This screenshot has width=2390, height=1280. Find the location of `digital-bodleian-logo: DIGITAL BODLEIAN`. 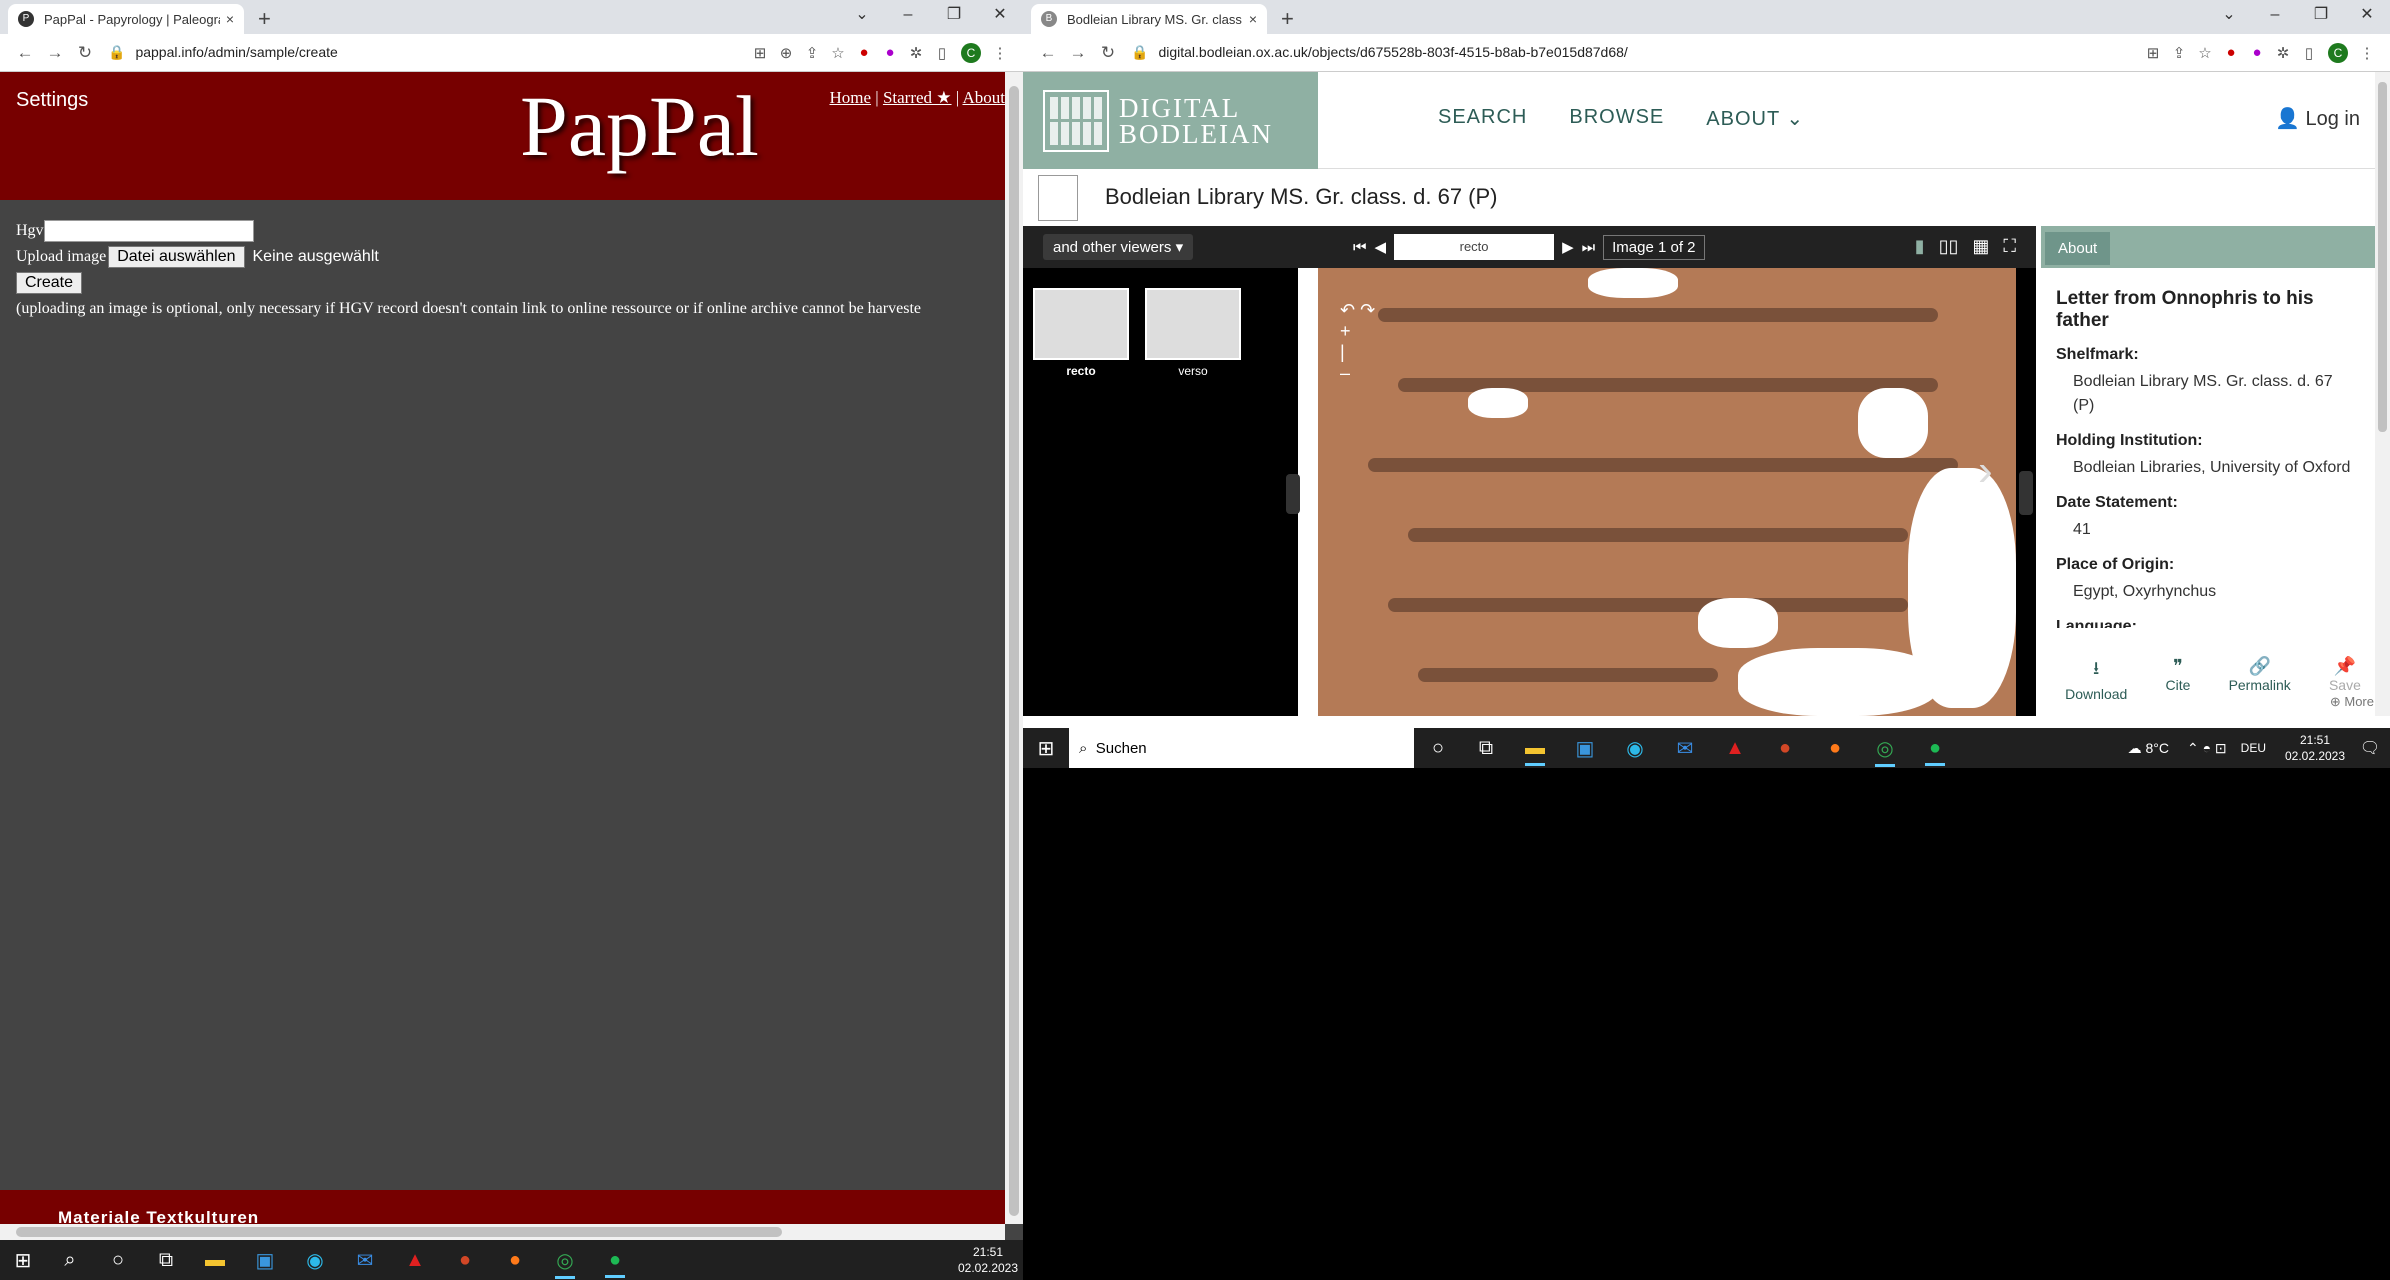

digital-bodleian-logo: DIGITAL BODLEIAN is located at coordinates (1170, 120).